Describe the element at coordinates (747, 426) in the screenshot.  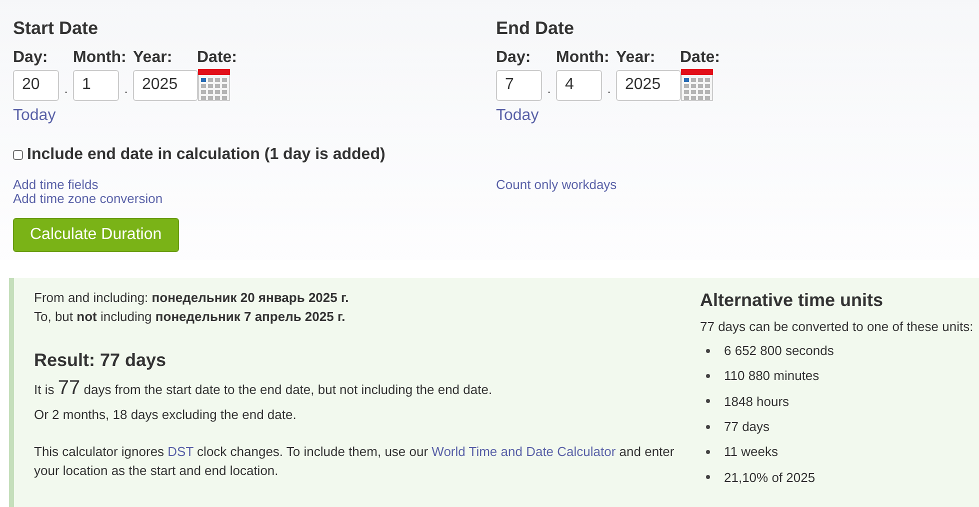
I see `unit-item: 77 days` at that location.